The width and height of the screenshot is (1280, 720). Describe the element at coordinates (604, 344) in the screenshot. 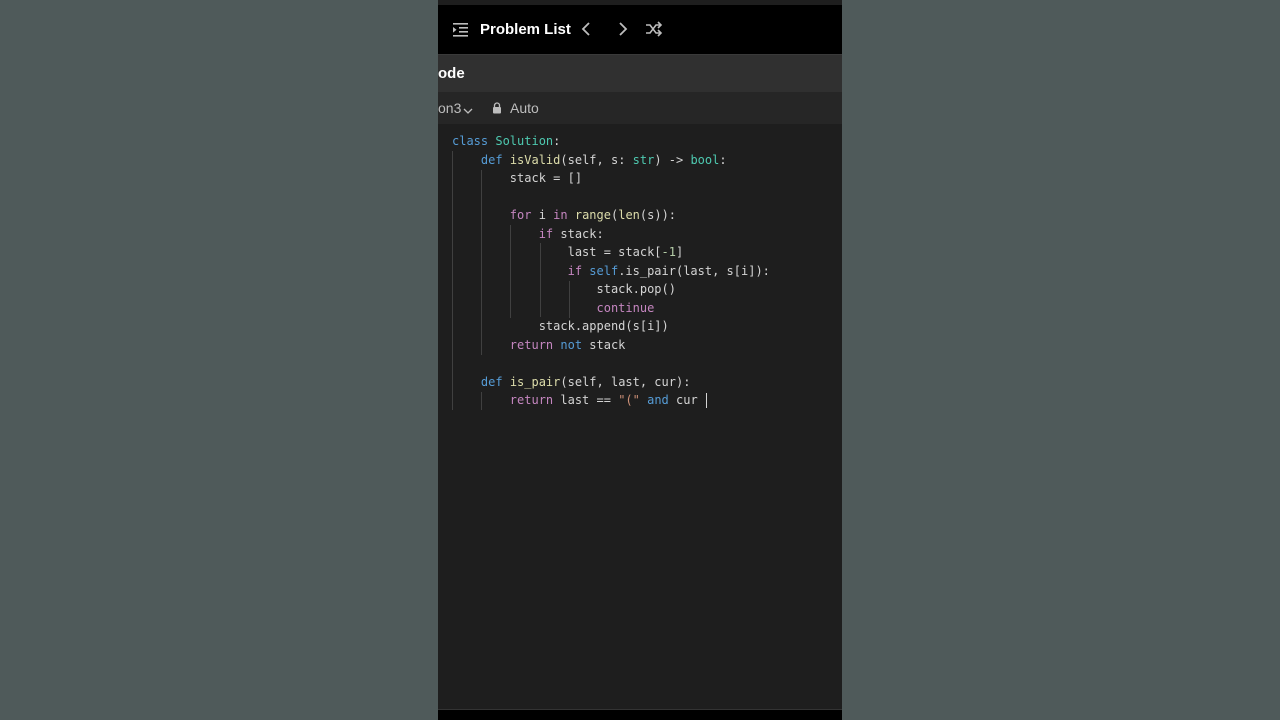

I see `code-token: stack` at that location.